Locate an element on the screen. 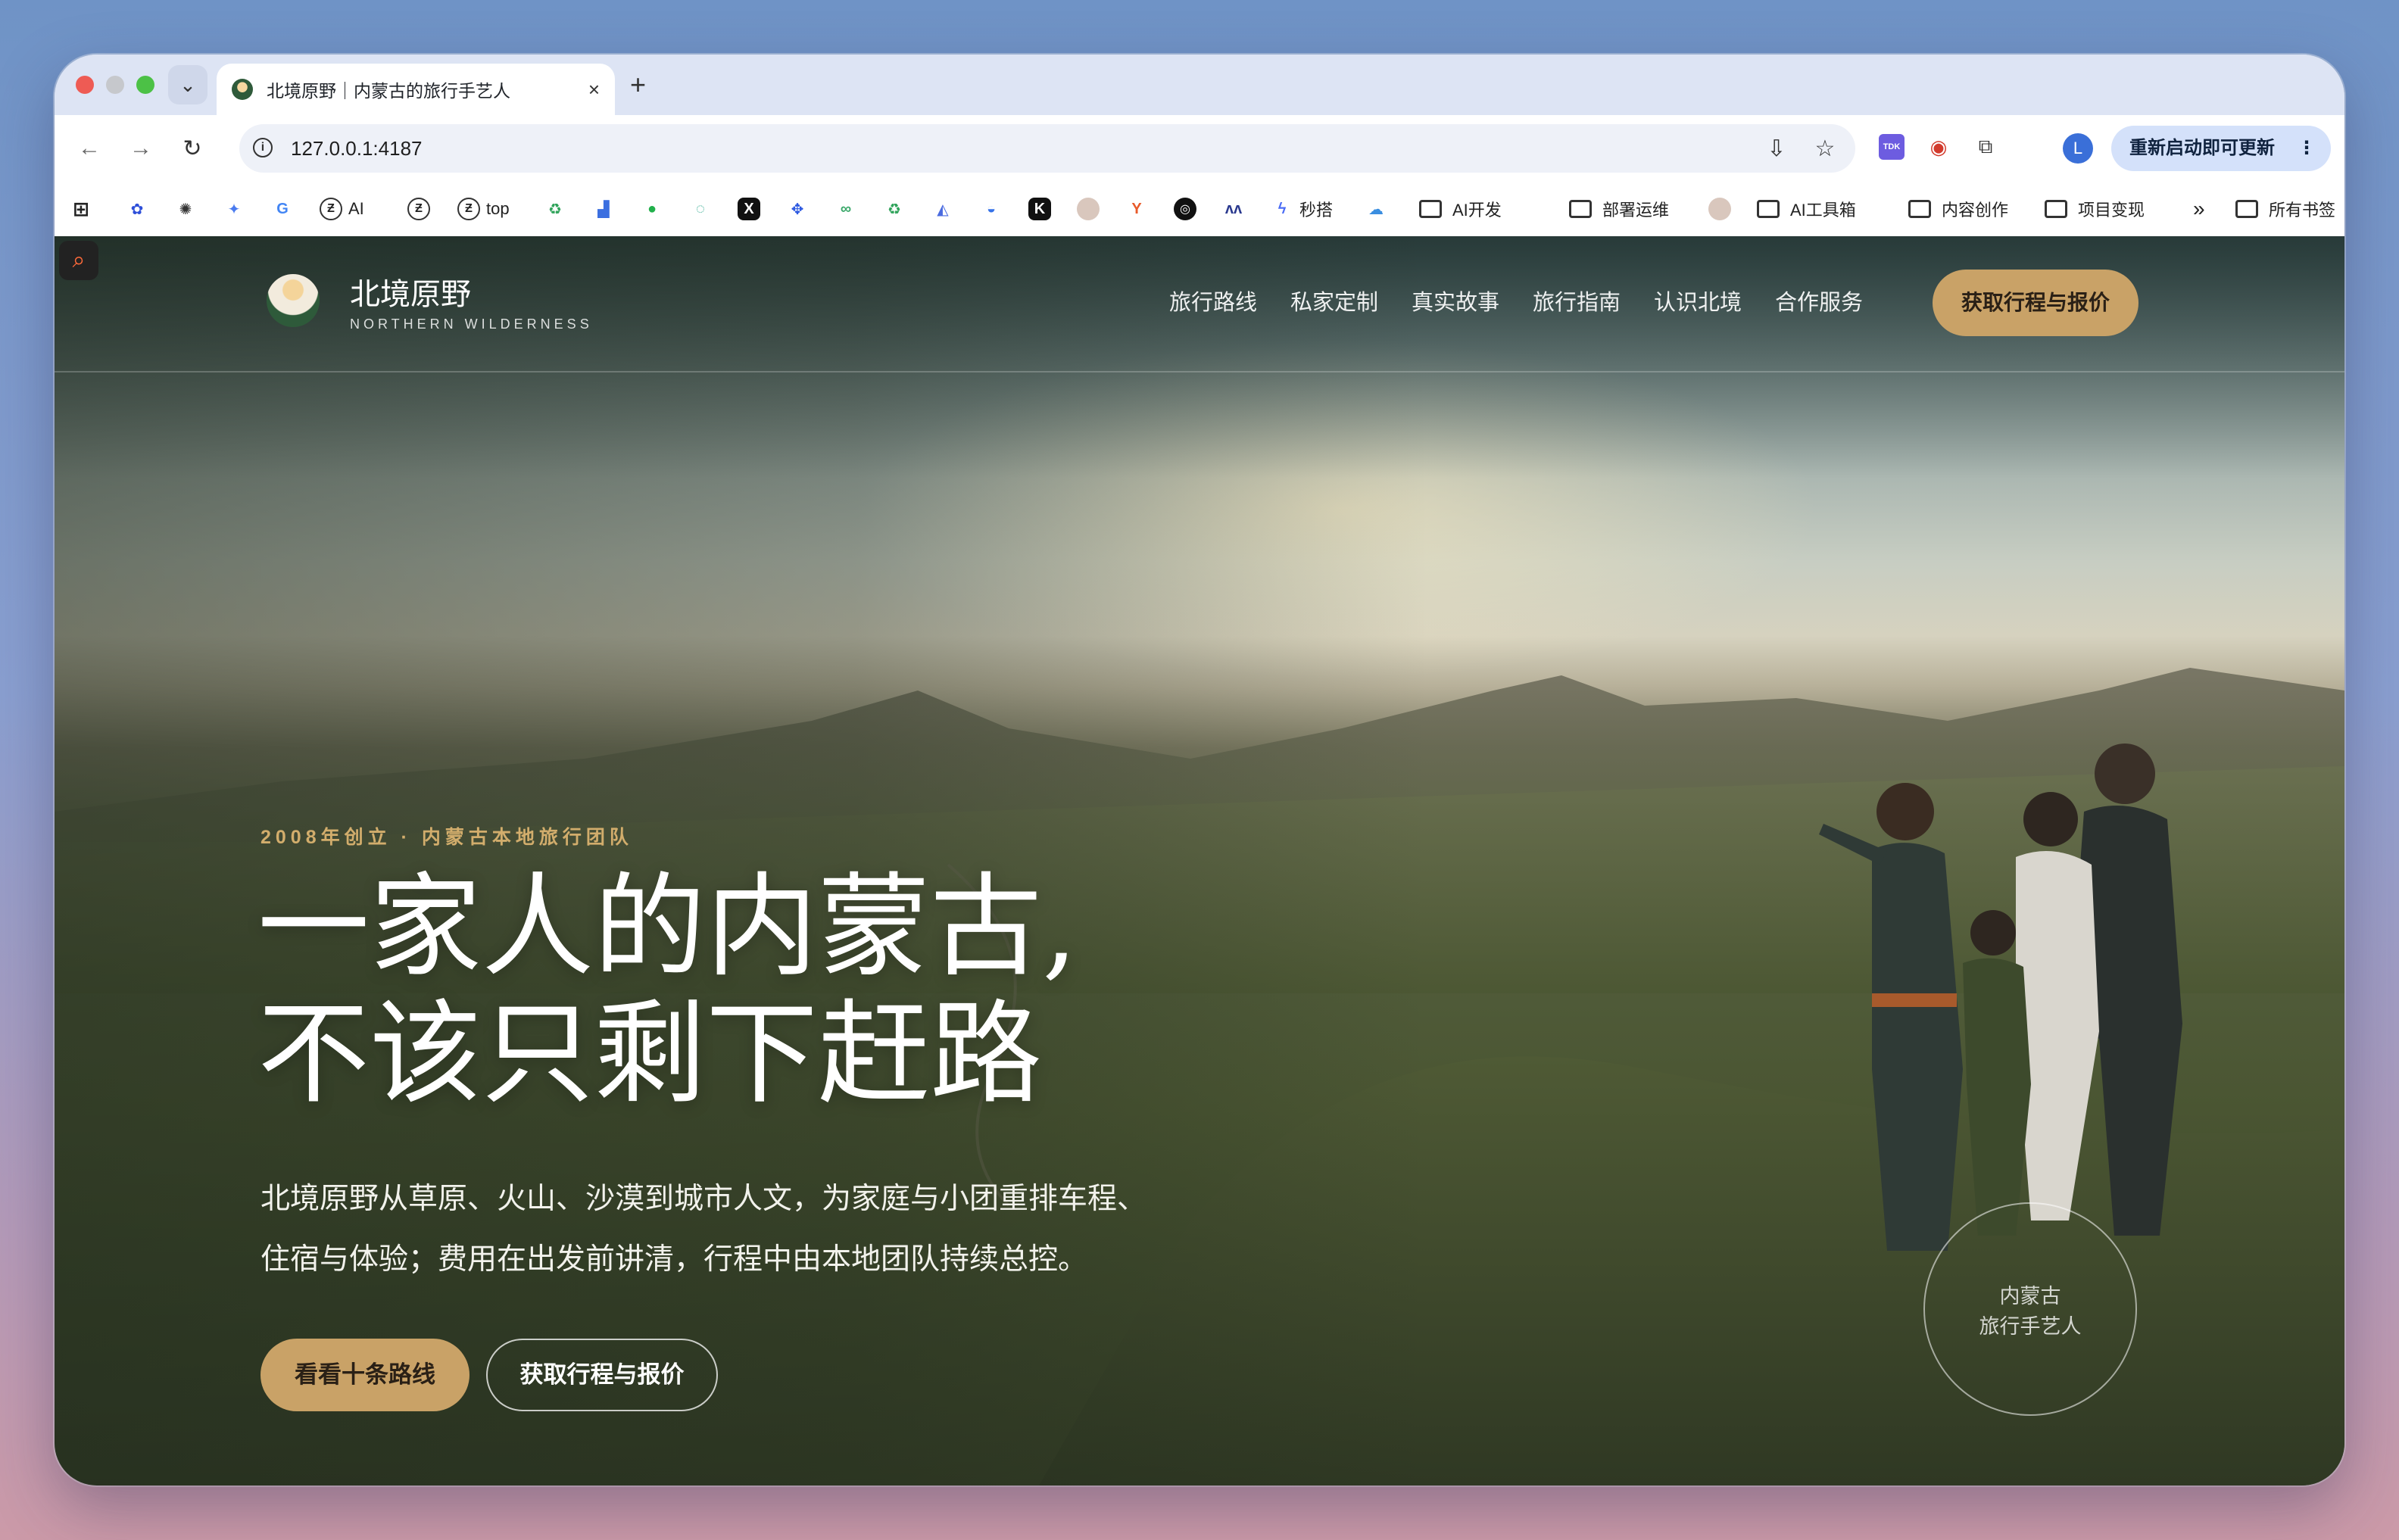 The width and height of the screenshot is (2399, 1540). bookmark-wechat: ● is located at coordinates (655, 209).